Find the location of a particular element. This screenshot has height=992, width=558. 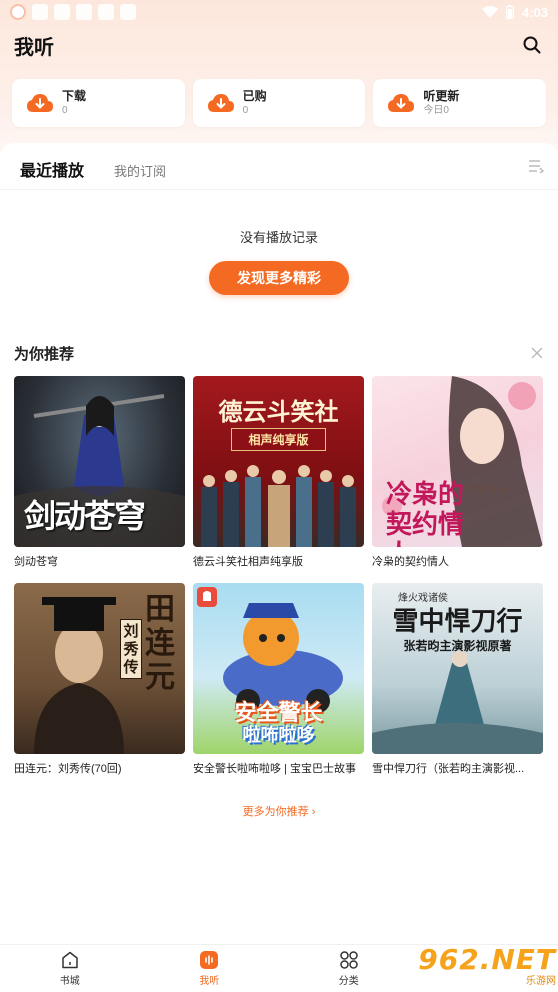

cover-title: 德云斗笑社 is located at coordinates (278, 411).